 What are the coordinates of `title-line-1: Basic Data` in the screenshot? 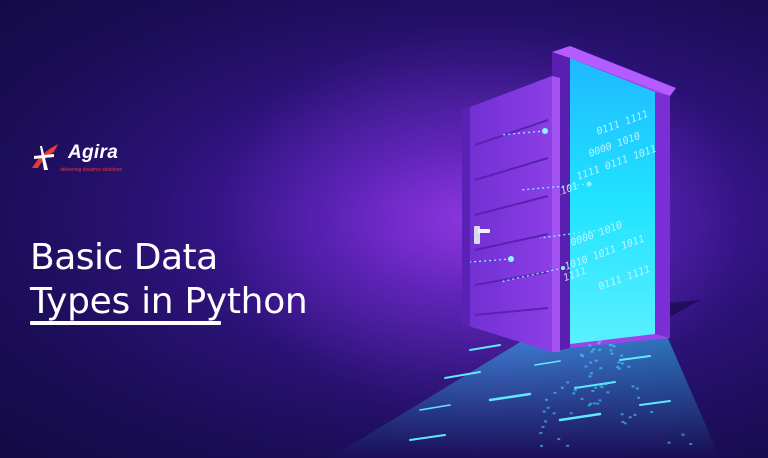 It's located at (124, 258).